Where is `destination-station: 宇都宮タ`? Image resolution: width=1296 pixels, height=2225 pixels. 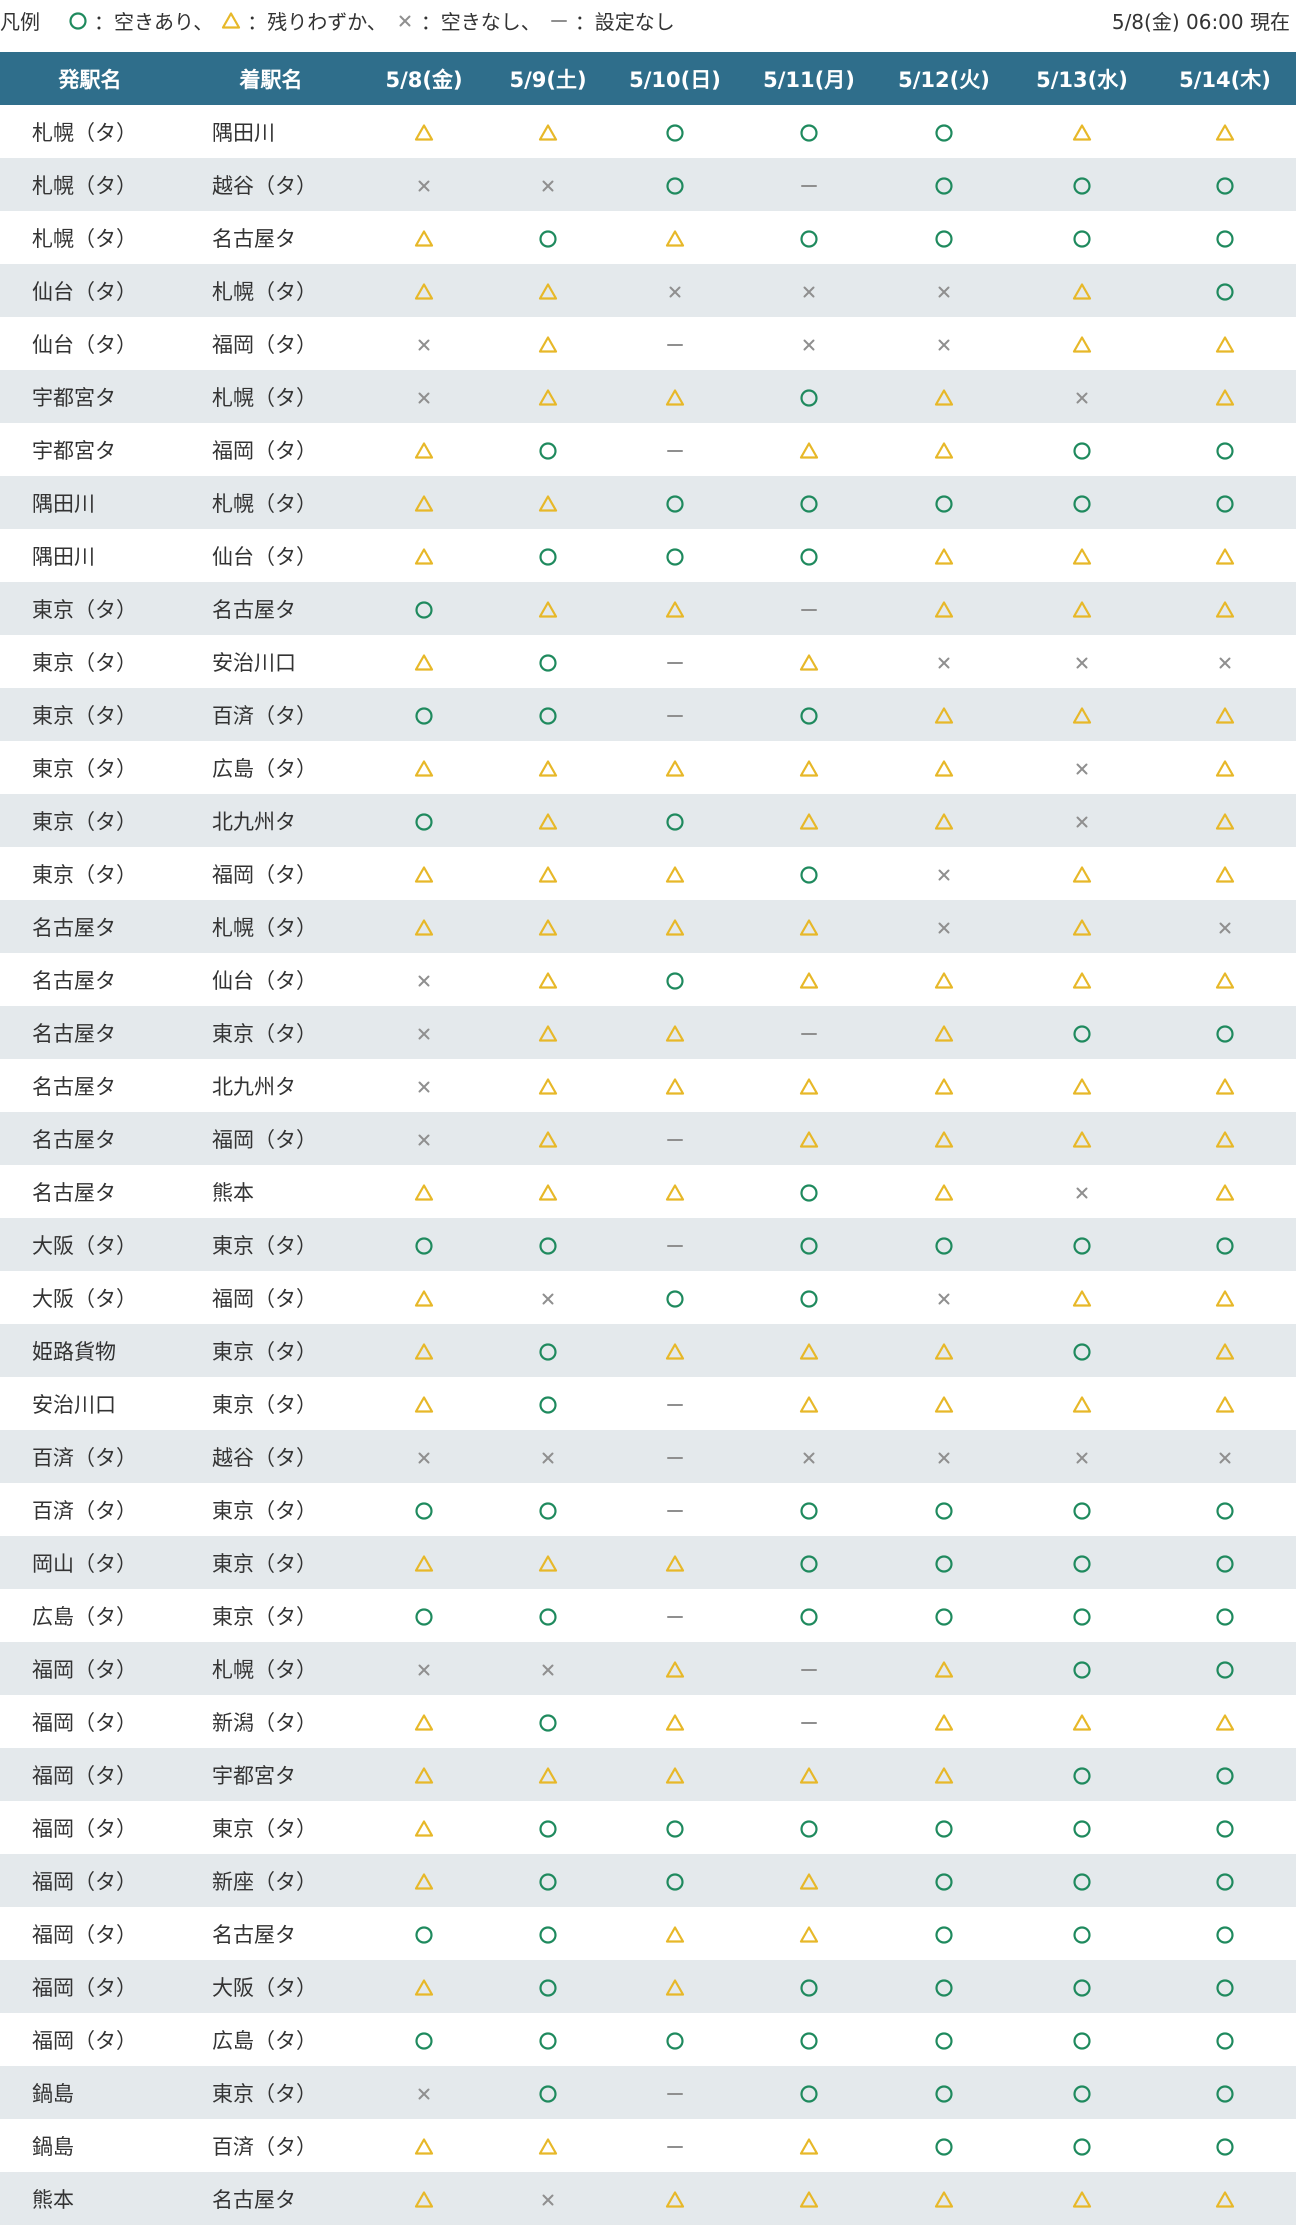
destination-station: 宇都宮タ is located at coordinates (254, 1775).